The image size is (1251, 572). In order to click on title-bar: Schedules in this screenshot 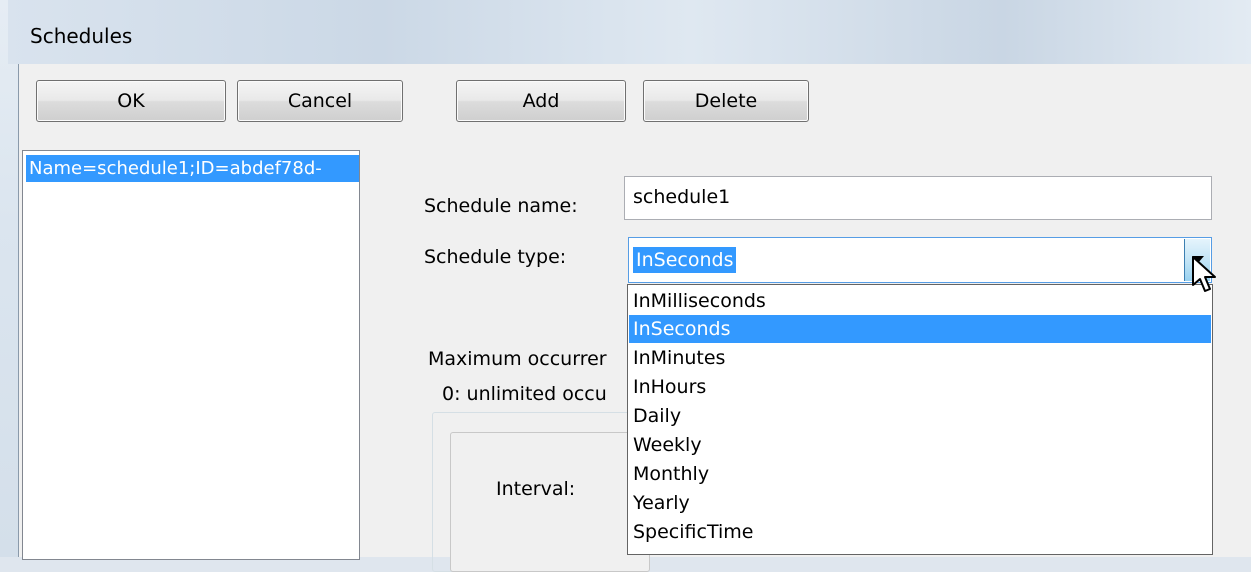, I will do `click(629, 32)`.